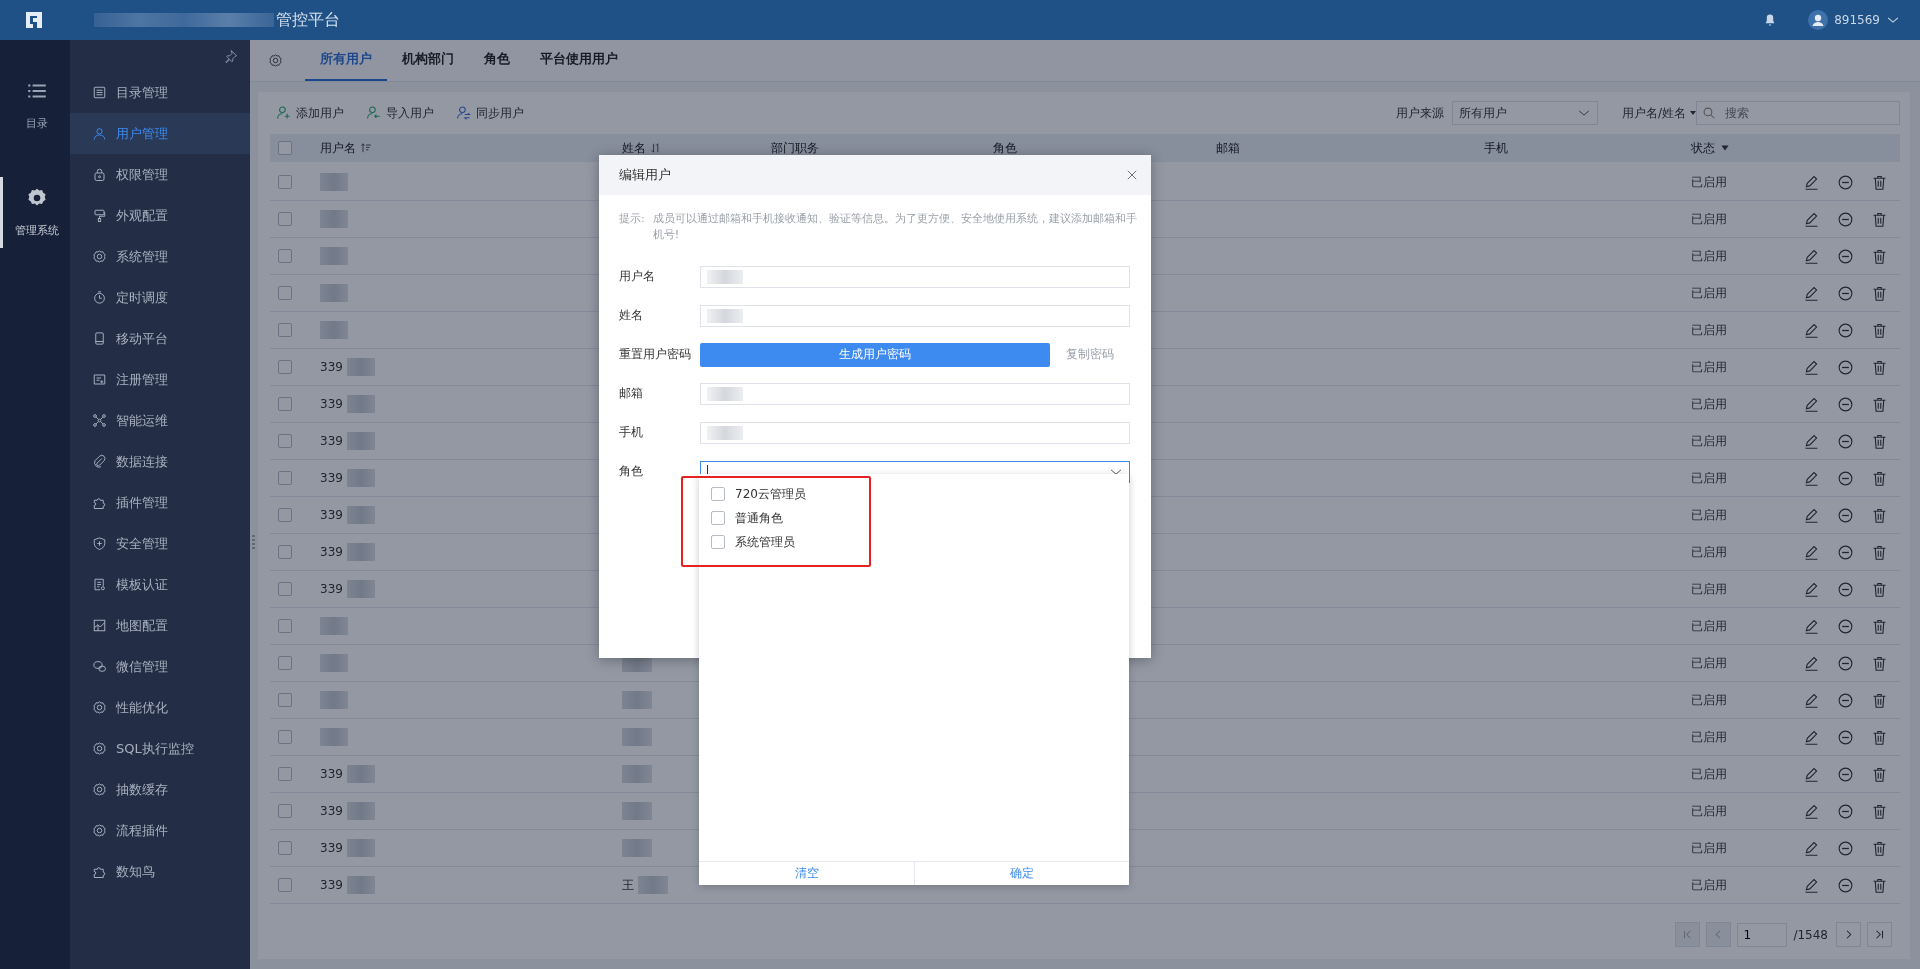 The width and height of the screenshot is (1920, 969). What do you see at coordinates (400, 113) in the screenshot?
I see `toolbar-button: 导入用户` at bounding box center [400, 113].